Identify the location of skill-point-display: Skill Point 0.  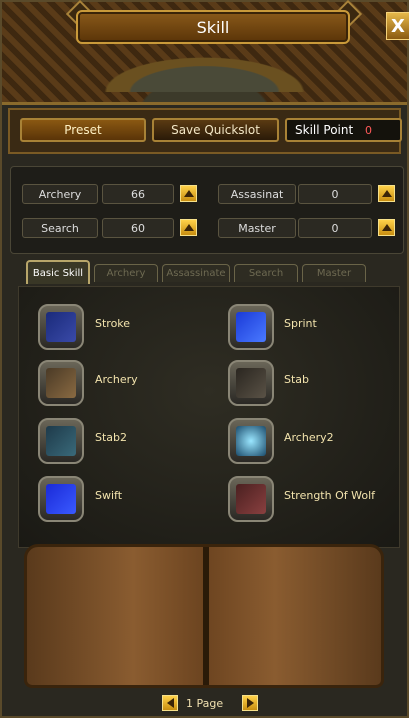
(343, 130).